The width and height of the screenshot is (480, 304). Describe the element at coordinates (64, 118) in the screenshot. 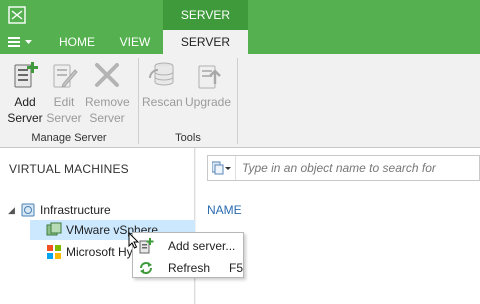

I see `edit-server-label-2: Server` at that location.